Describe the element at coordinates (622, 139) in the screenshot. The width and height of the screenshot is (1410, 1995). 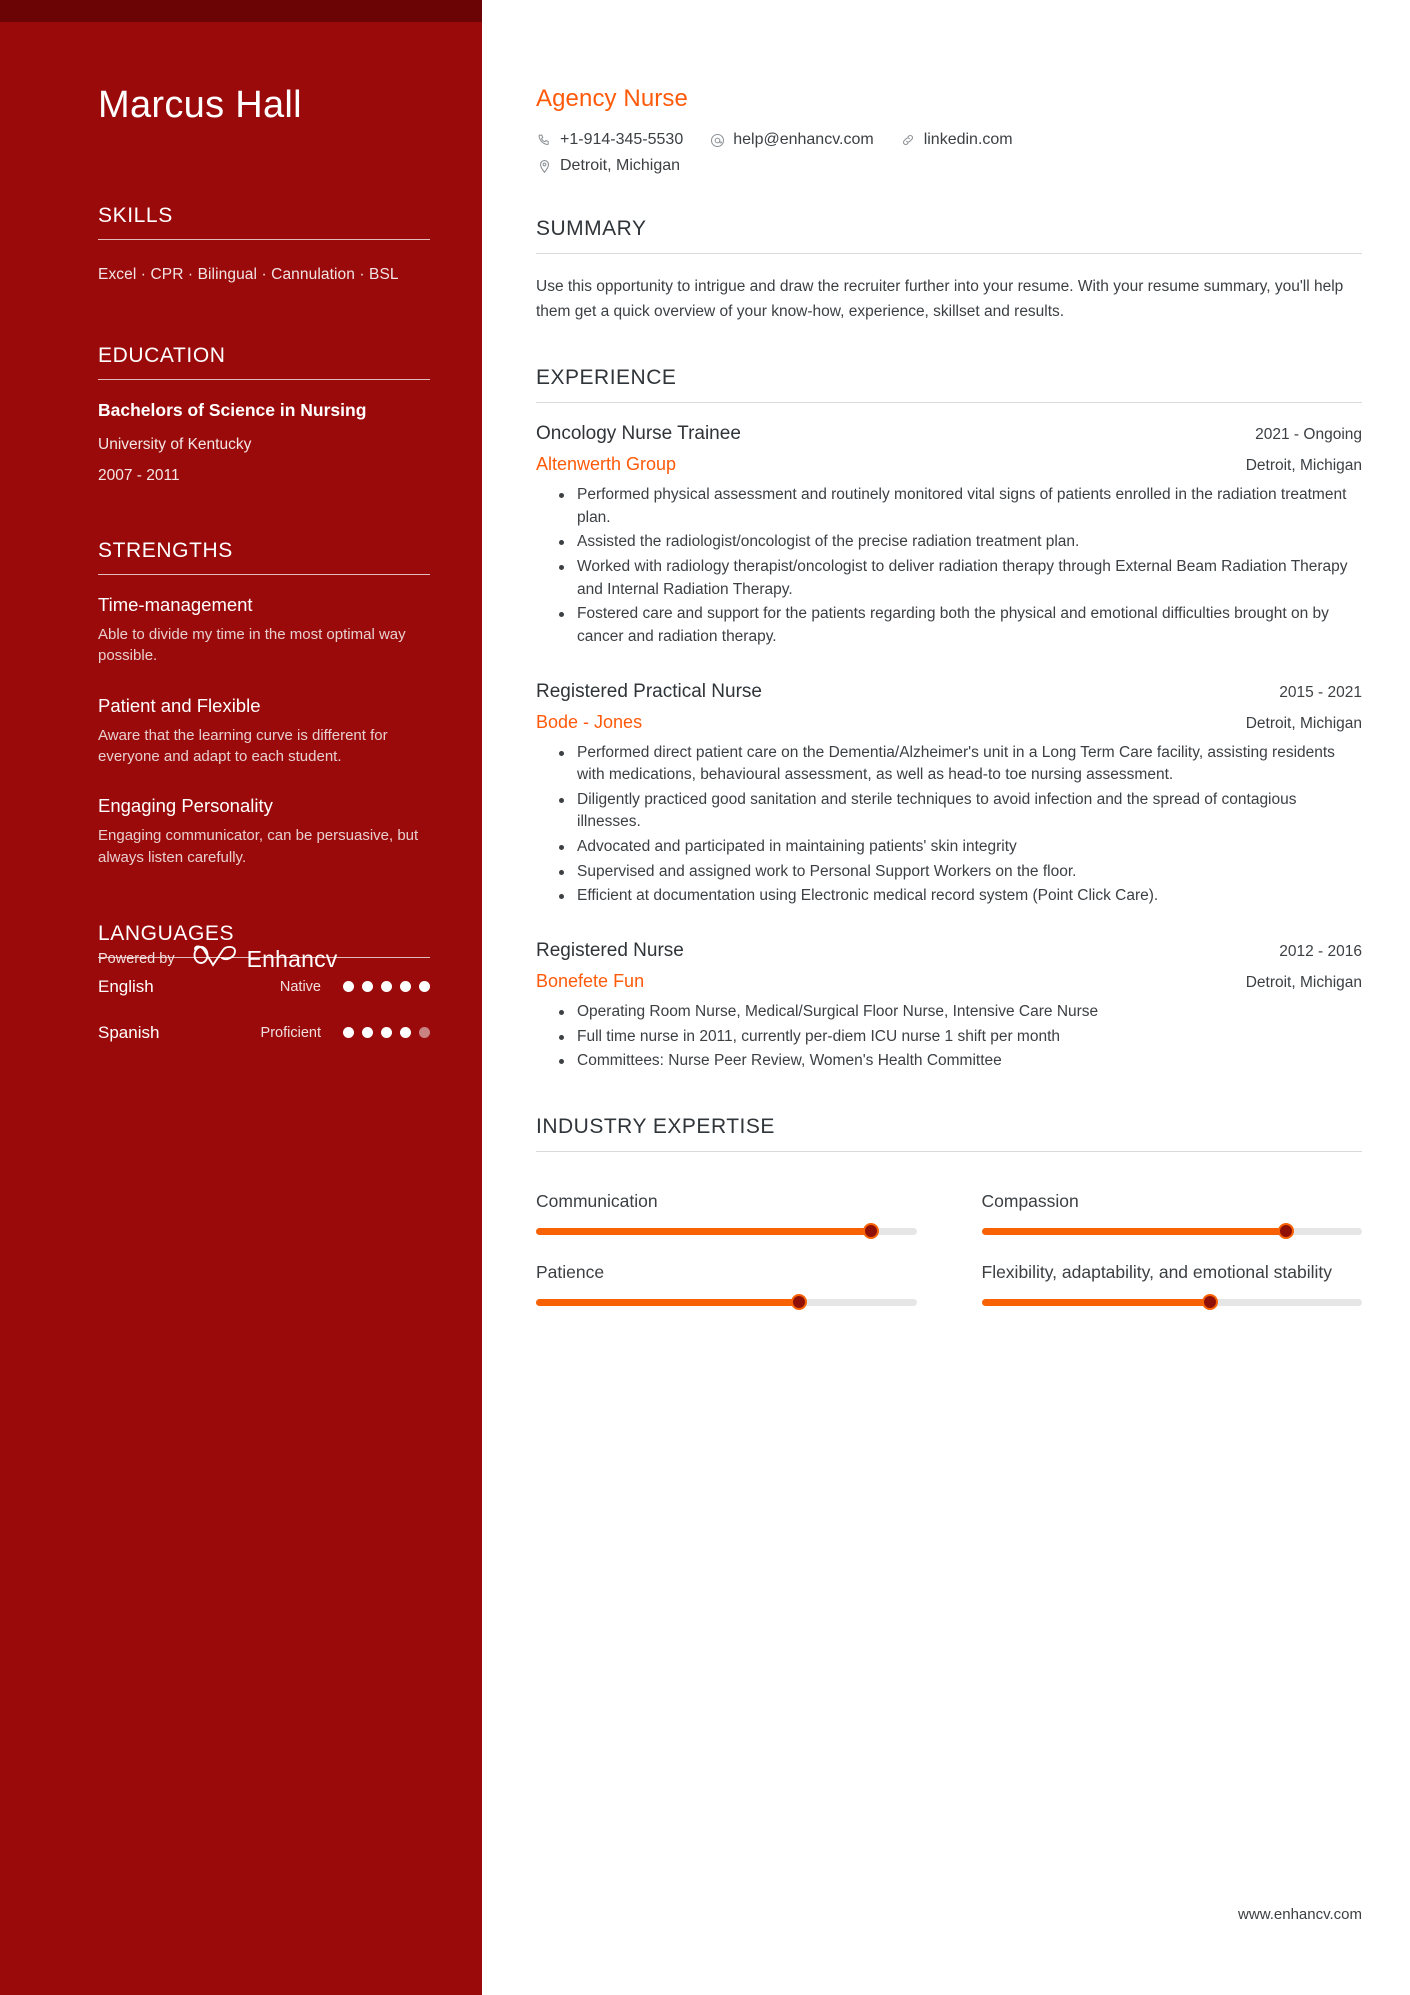
I see `contact-phone-text: +1-914-345-5530` at that location.